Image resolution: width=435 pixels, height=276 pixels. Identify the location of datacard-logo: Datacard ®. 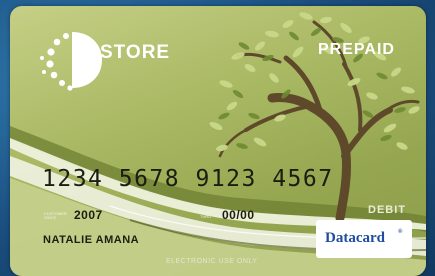
(364, 239).